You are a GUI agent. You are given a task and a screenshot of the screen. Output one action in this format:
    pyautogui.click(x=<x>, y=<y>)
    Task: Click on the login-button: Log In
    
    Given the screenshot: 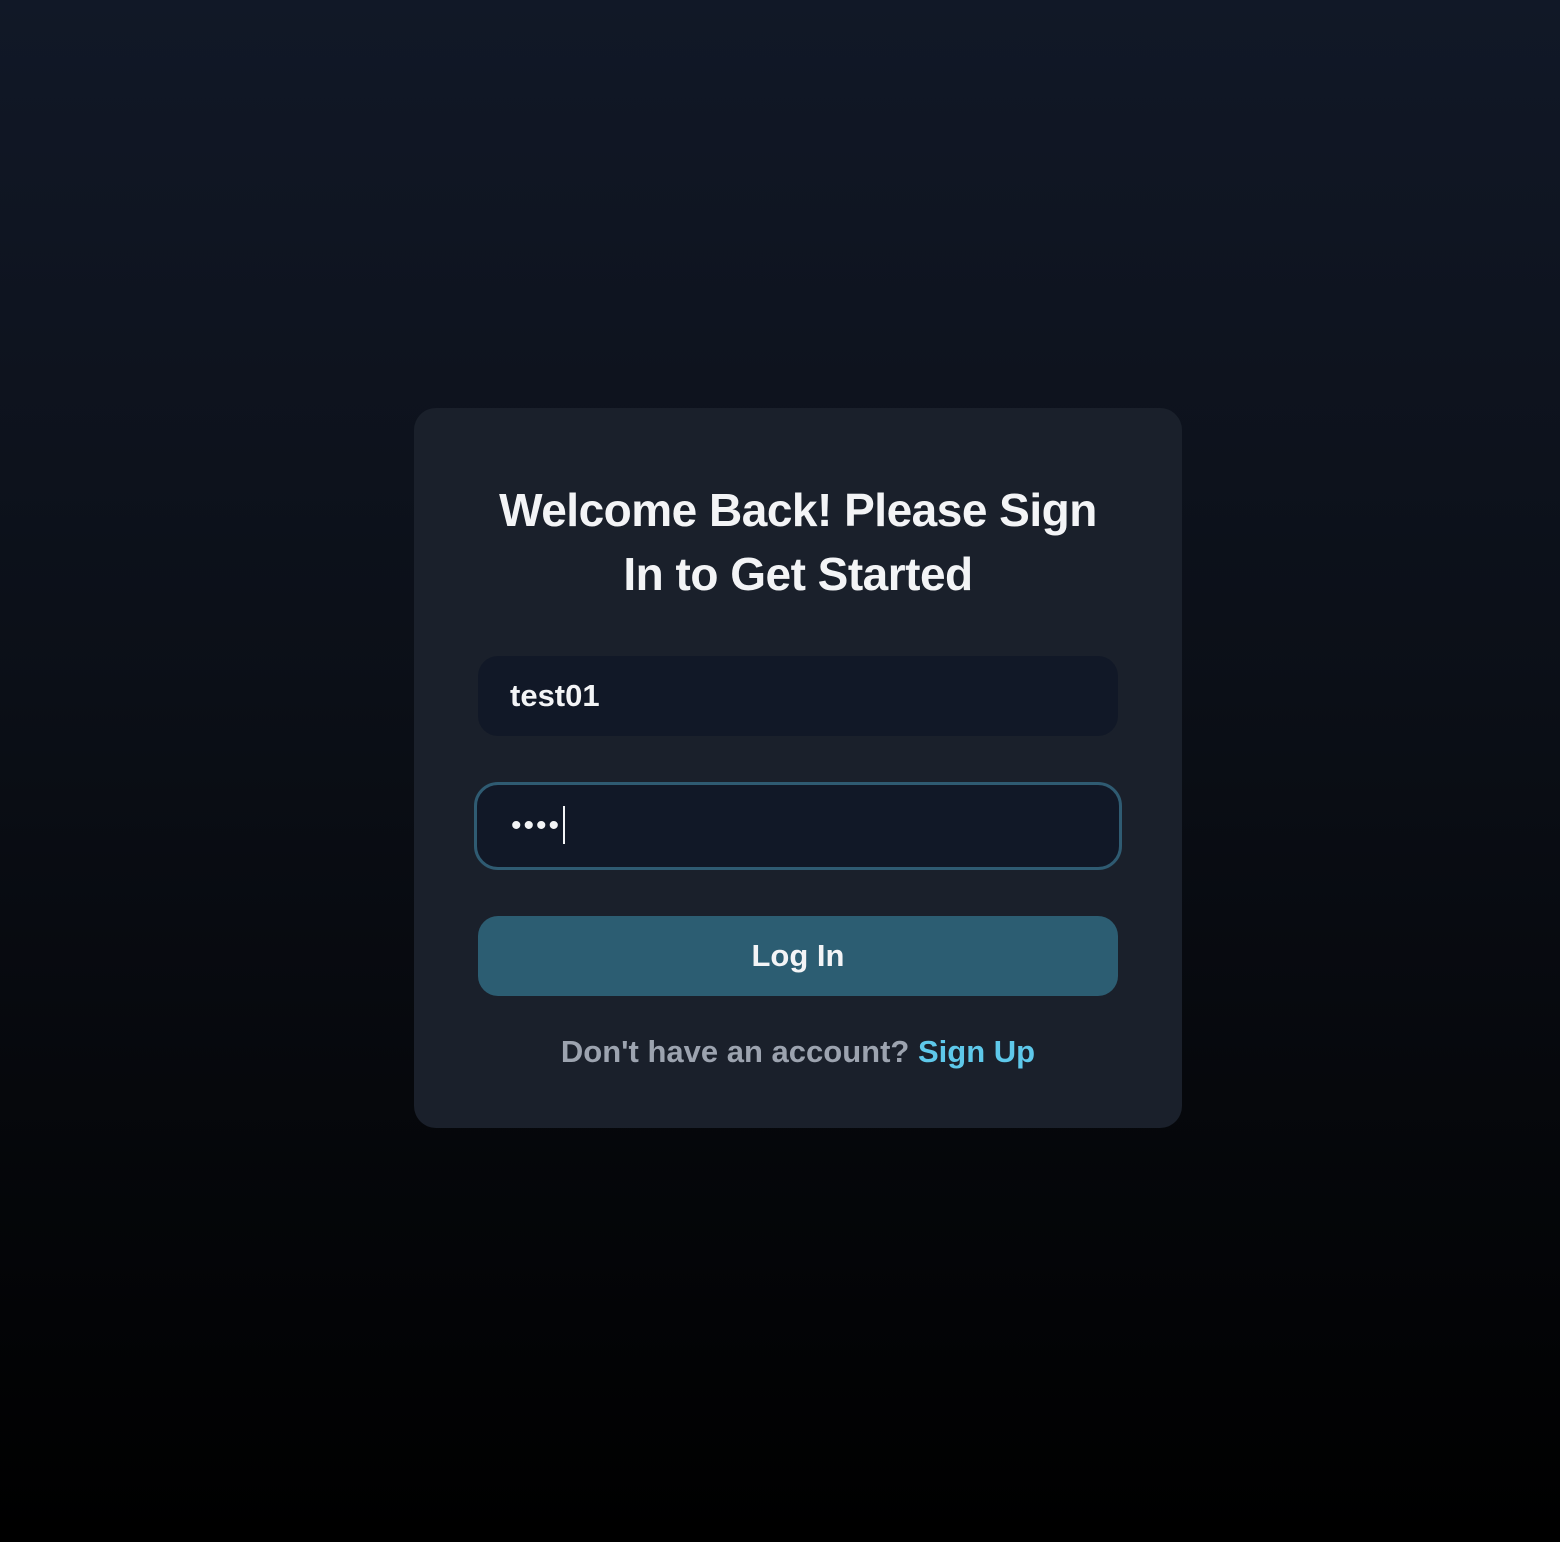 What is the action you would take?
    pyautogui.click(x=798, y=956)
    